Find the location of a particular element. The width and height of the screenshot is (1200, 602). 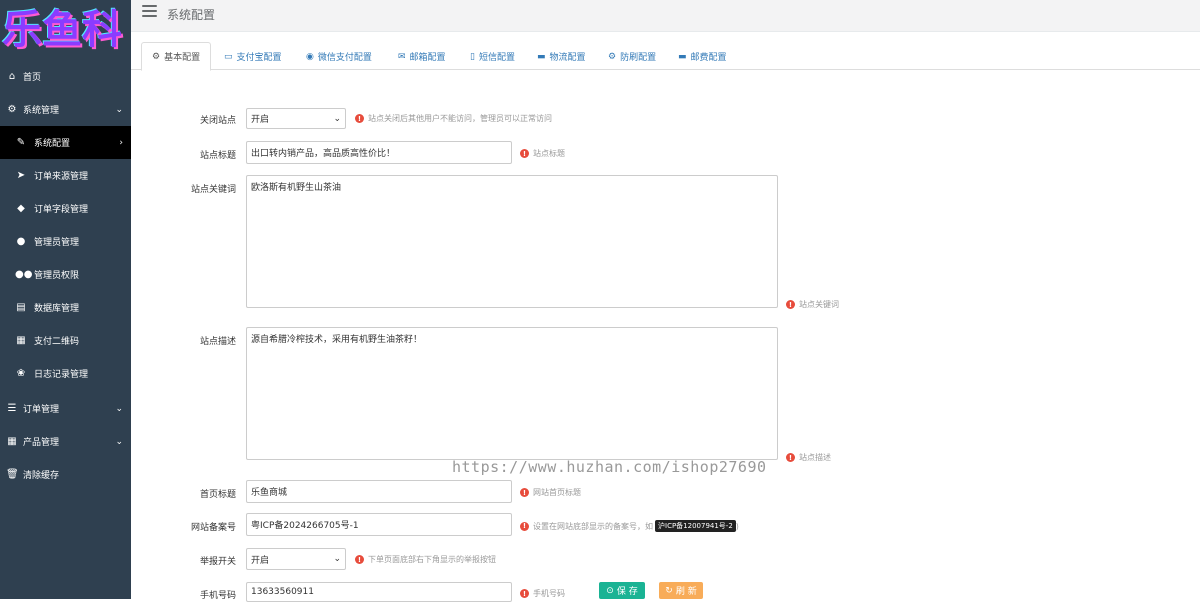

sidebar-item-label: 日志记录管理 is located at coordinates (61, 375).